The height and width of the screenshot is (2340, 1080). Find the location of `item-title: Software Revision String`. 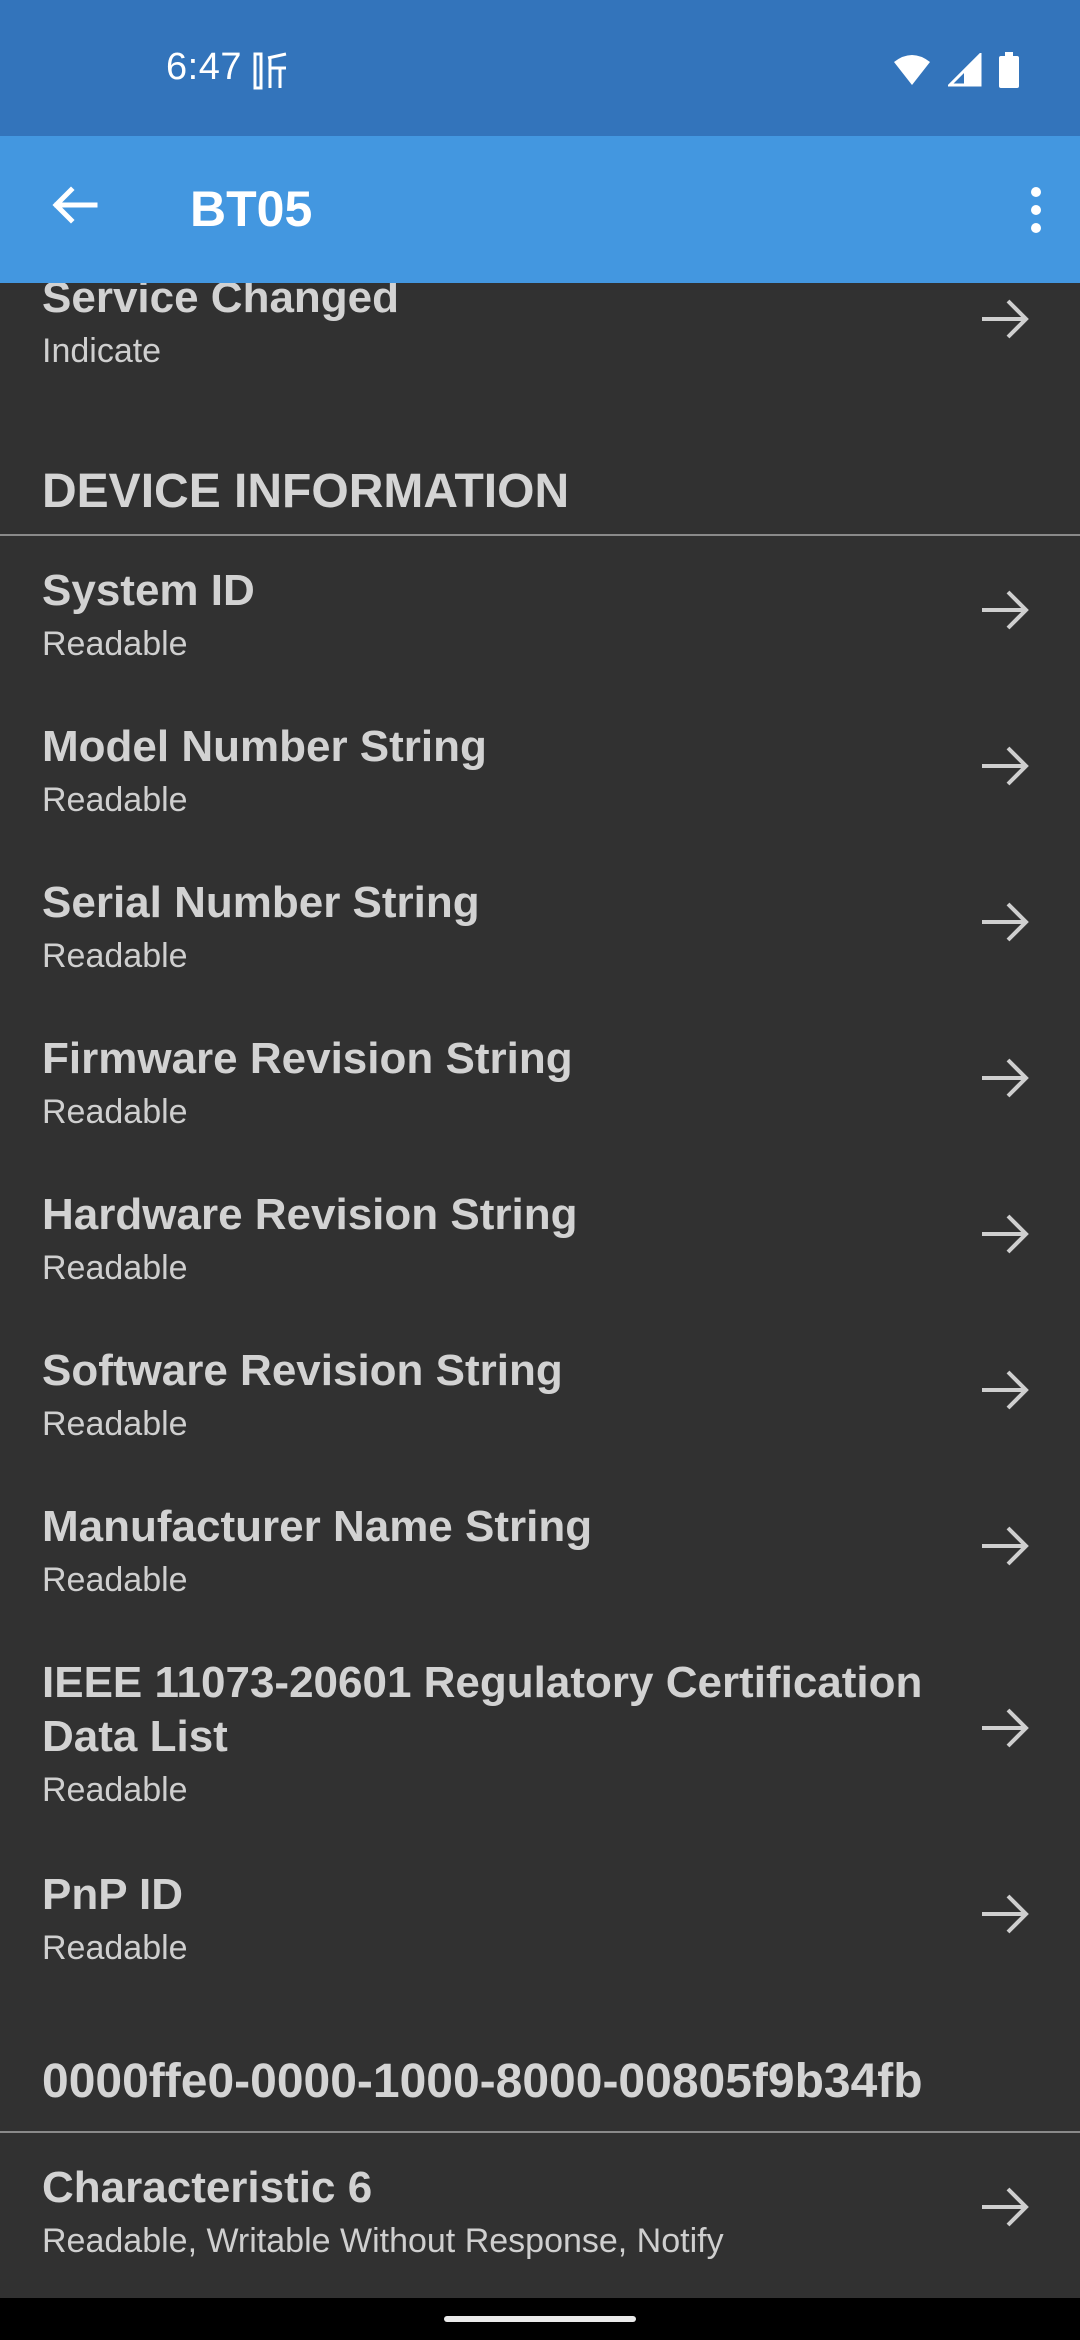

item-title: Software Revision String is located at coordinates (302, 1370).